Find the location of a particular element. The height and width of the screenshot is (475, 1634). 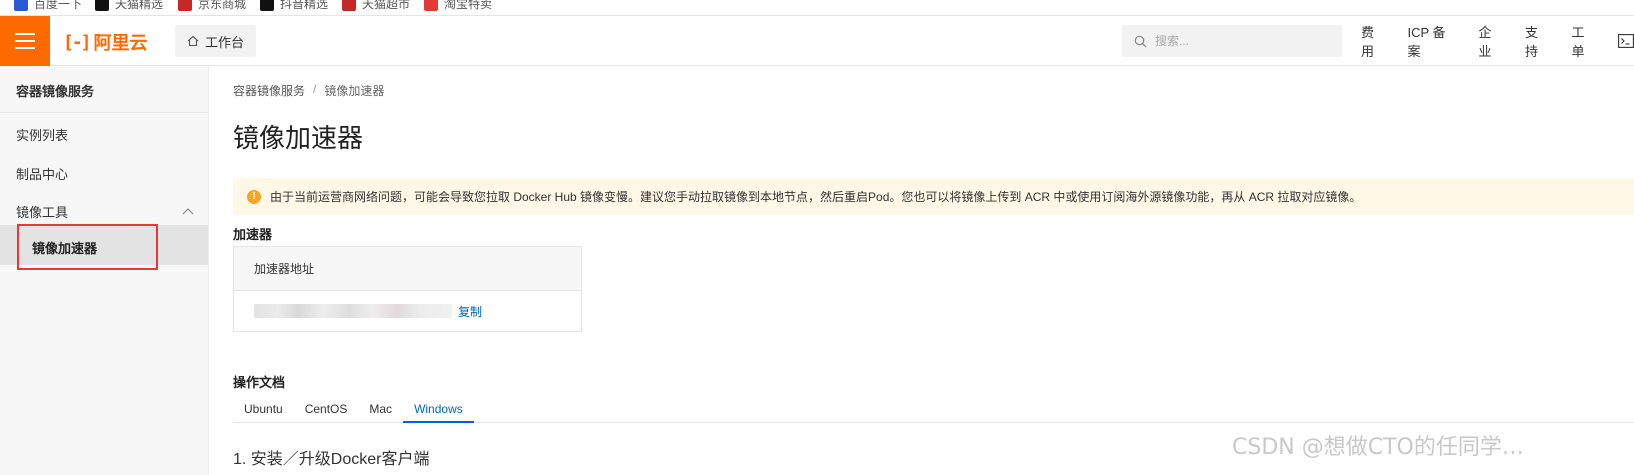

bookmark-item: 淘宝特卖 is located at coordinates (458, 6).